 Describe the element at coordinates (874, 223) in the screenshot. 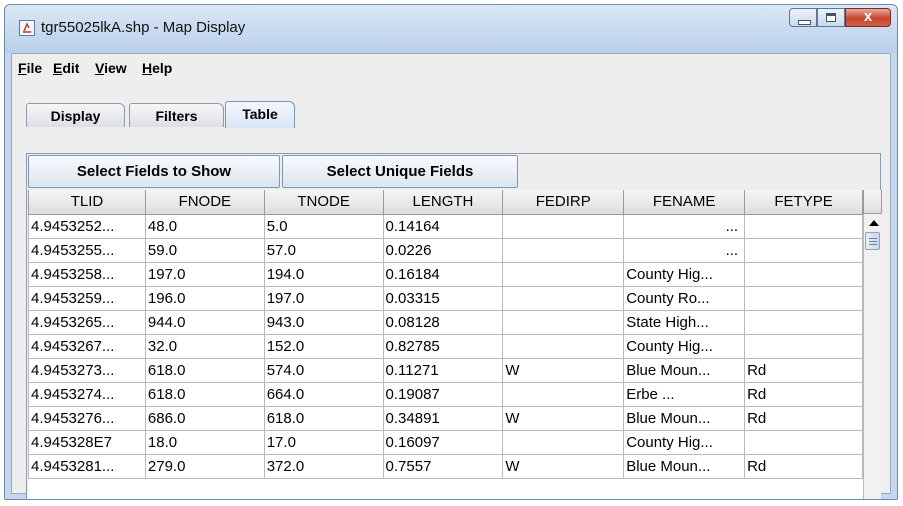

I see `scroll-up-arrow-icon` at that location.